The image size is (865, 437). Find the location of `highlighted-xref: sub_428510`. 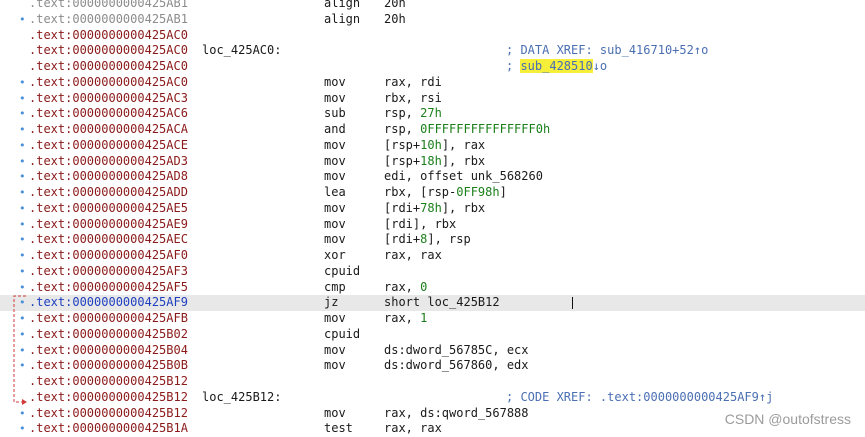

highlighted-xref: sub_428510 is located at coordinates (556, 66).